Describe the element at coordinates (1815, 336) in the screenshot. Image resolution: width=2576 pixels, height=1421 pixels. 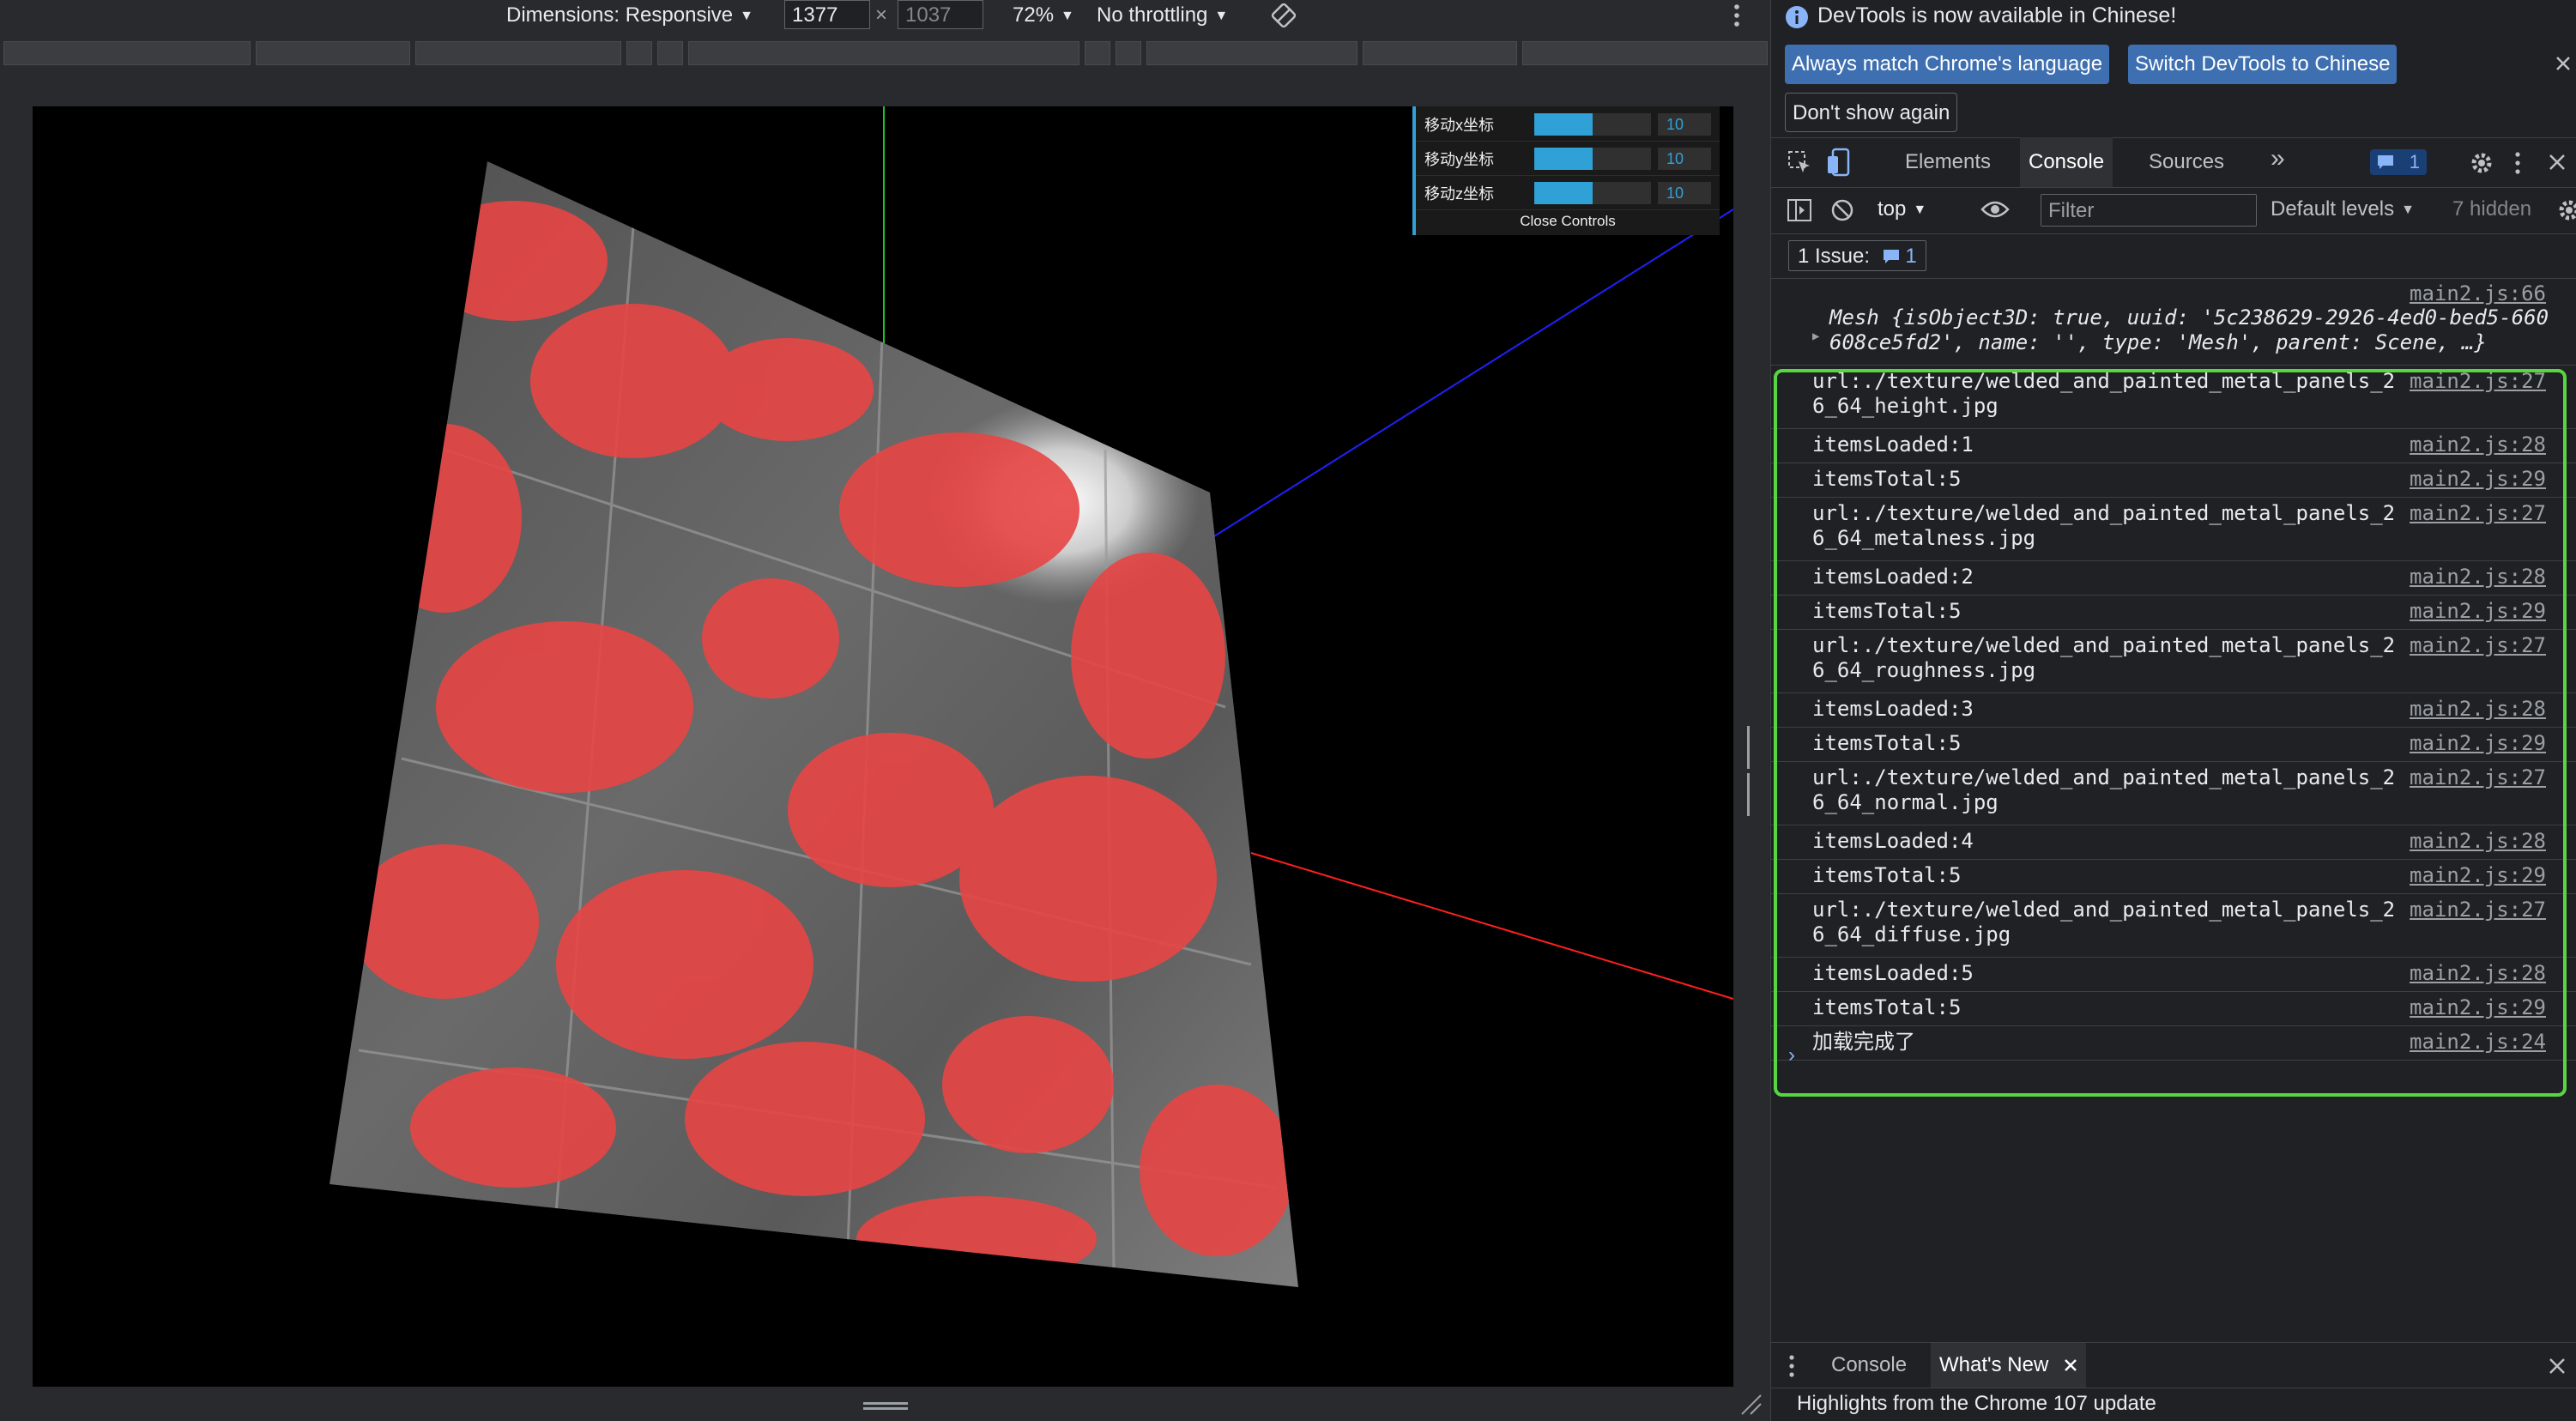
I see `expand-triangle-icon: ▶` at that location.